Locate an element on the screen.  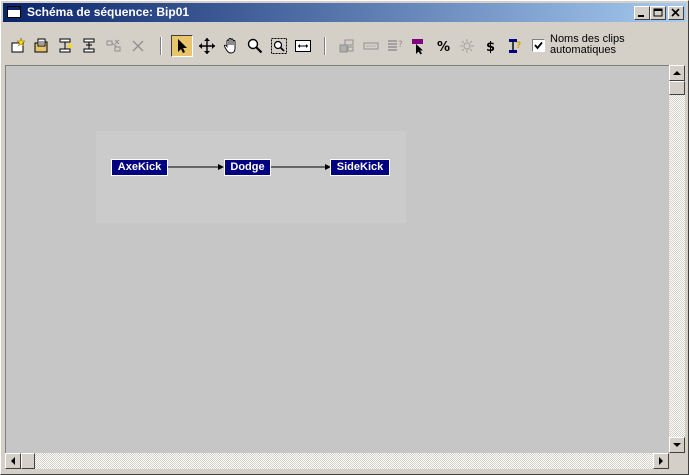
auto-clip-names-checkbox is located at coordinates (538, 45).